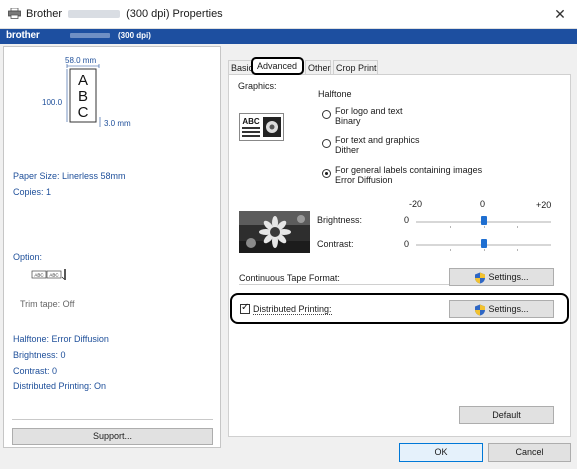 The height and width of the screenshot is (469, 577). What do you see at coordinates (480, 278) in the screenshot?
I see `shield-icon` at bounding box center [480, 278].